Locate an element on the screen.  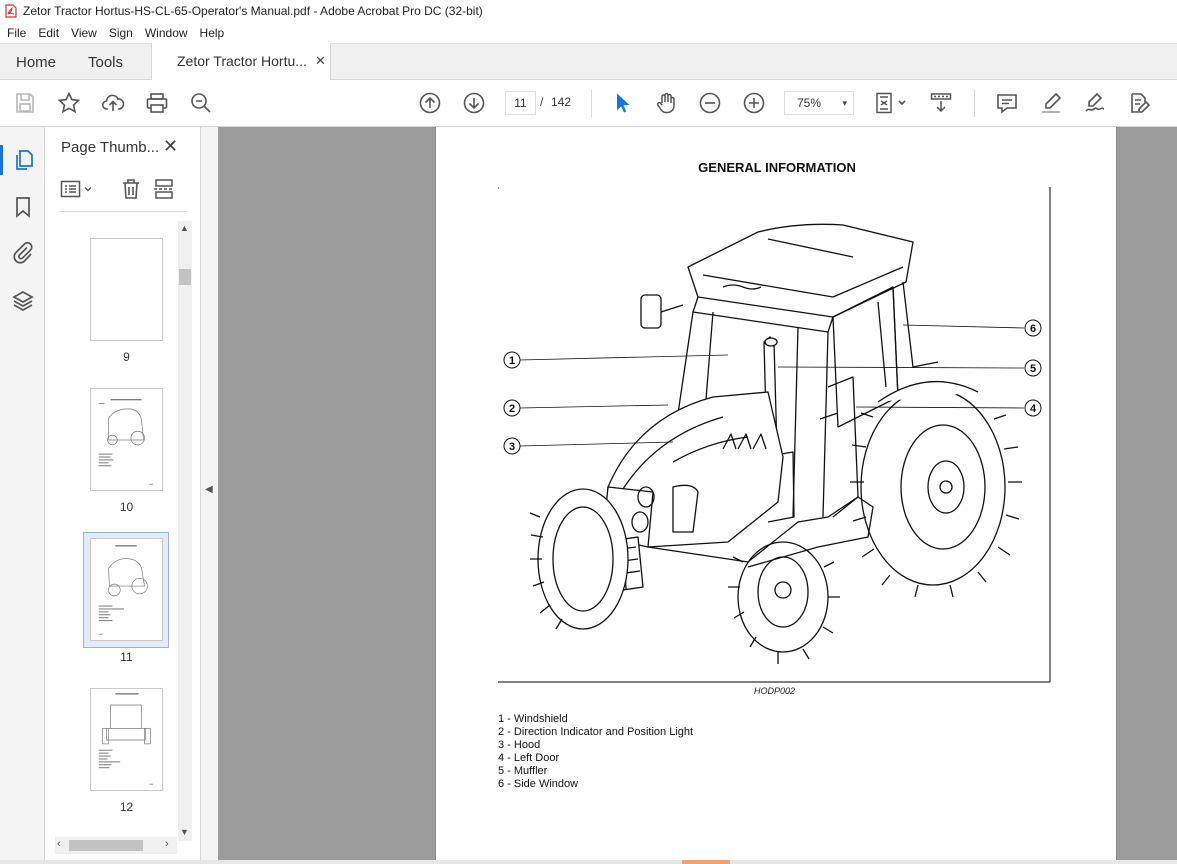
close-tab-icon: ✕ is located at coordinates (320, 61).